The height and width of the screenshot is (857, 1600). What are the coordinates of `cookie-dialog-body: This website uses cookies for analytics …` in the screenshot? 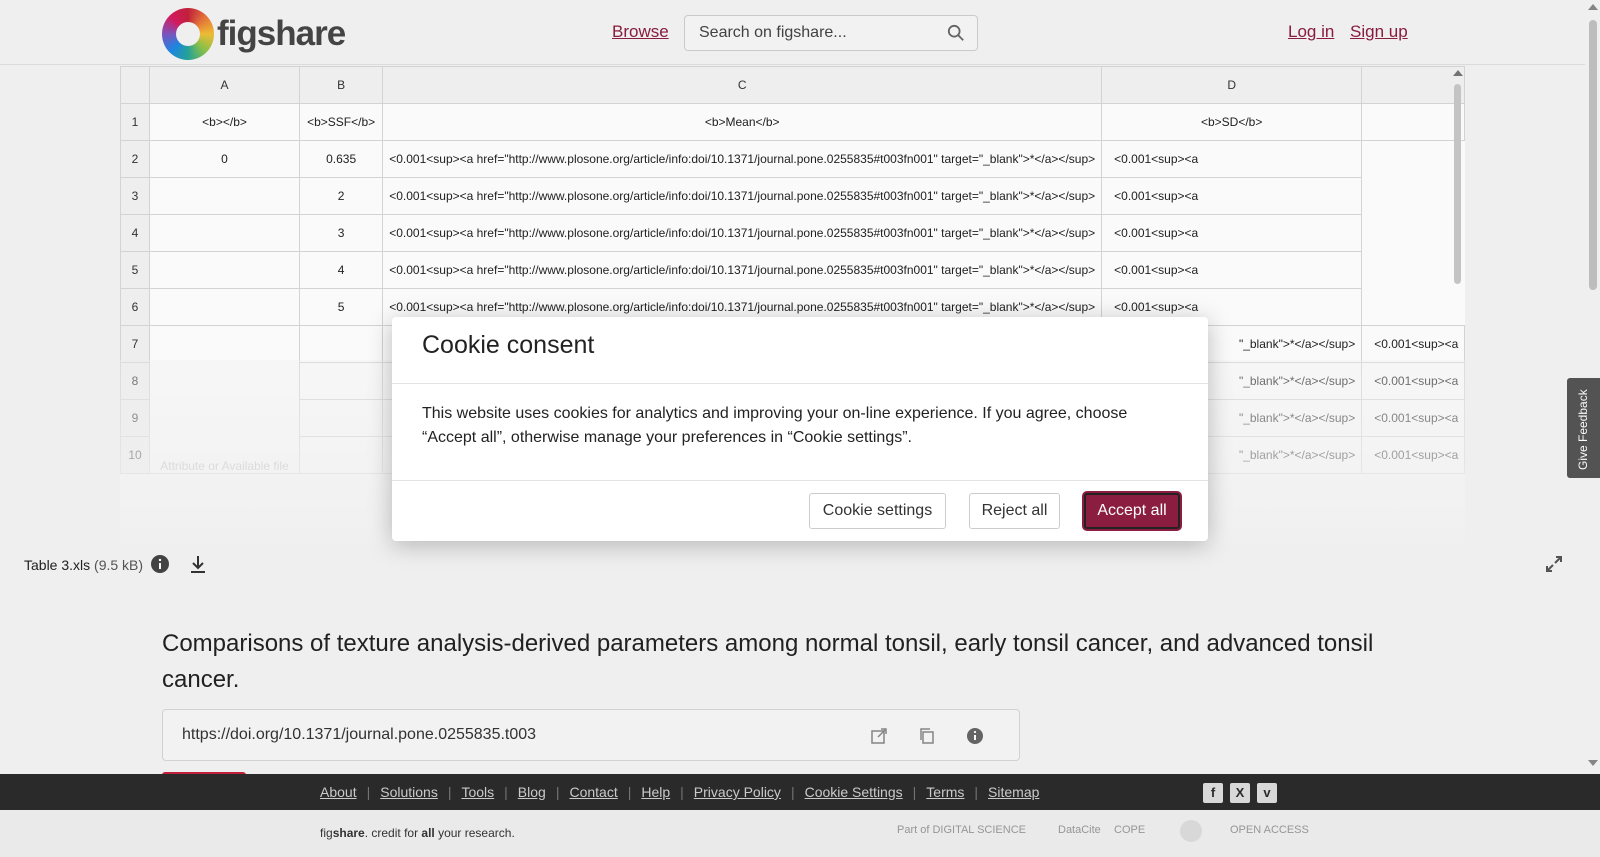 It's located at (775, 425).